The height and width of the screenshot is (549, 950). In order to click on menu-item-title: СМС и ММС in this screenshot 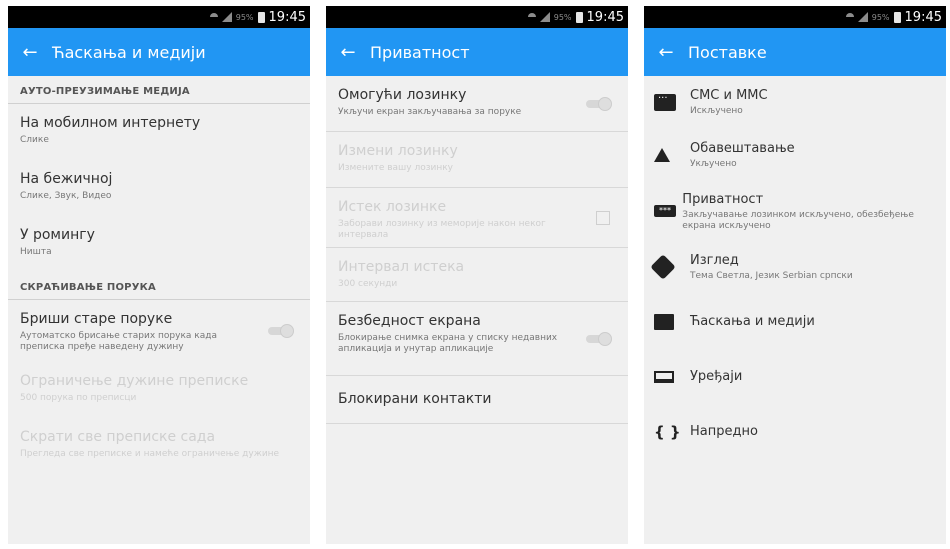, I will do `click(729, 95)`.